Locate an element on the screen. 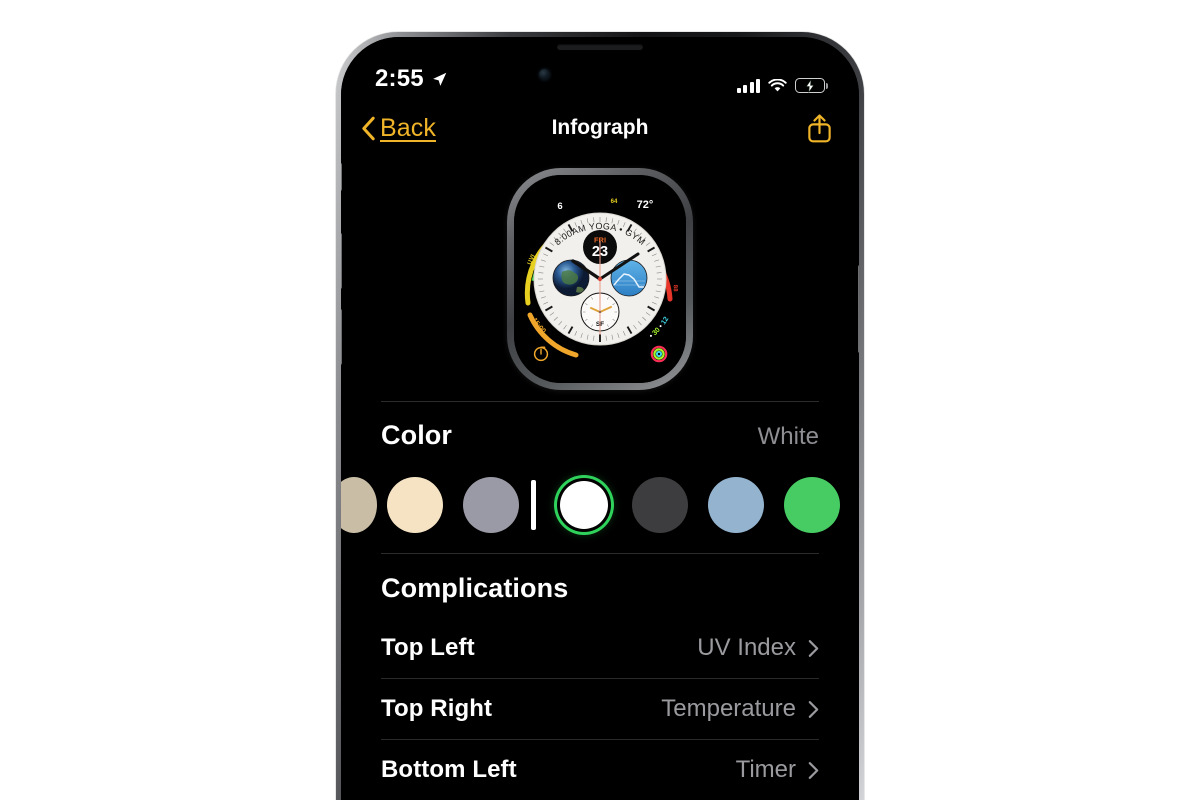 Image resolution: width=1200 pixels, height=800 pixels. battery-charging-icon is located at coordinates (812, 85).